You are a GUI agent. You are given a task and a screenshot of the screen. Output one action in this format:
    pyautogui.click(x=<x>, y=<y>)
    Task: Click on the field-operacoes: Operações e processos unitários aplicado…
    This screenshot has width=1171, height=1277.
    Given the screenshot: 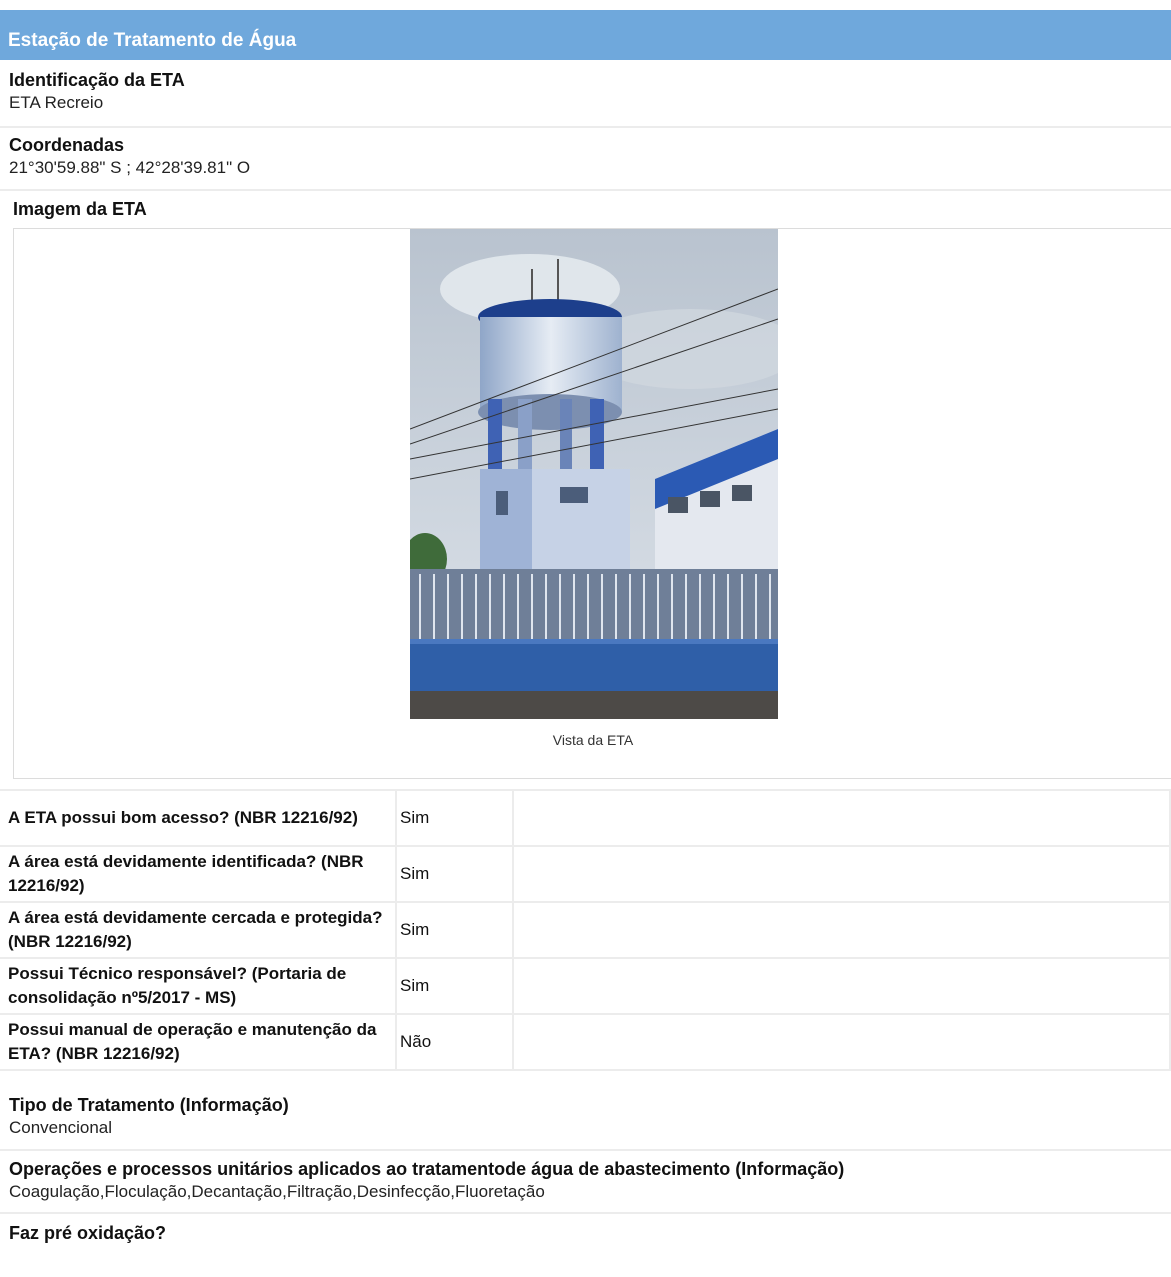 What is the action you would take?
    pyautogui.click(x=585, y=1185)
    